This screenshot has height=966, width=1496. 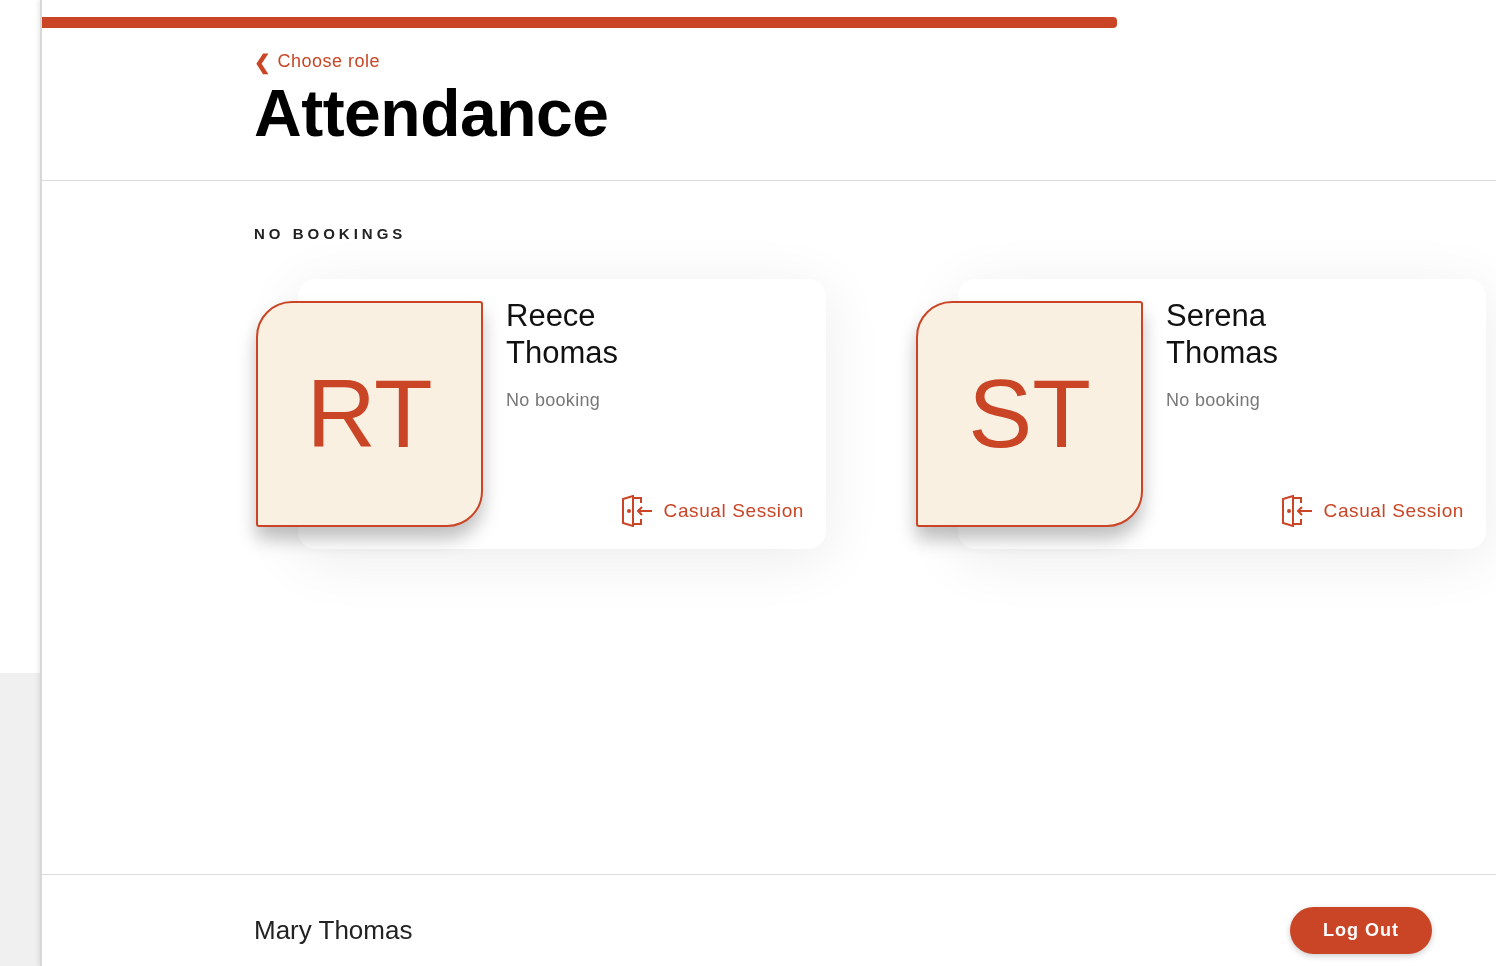 I want to click on person-name: Serena Thomas, so click(x=1222, y=334).